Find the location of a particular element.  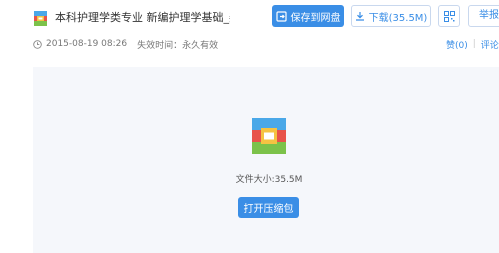

download-label: 下载(35.5M) is located at coordinates (398, 18).